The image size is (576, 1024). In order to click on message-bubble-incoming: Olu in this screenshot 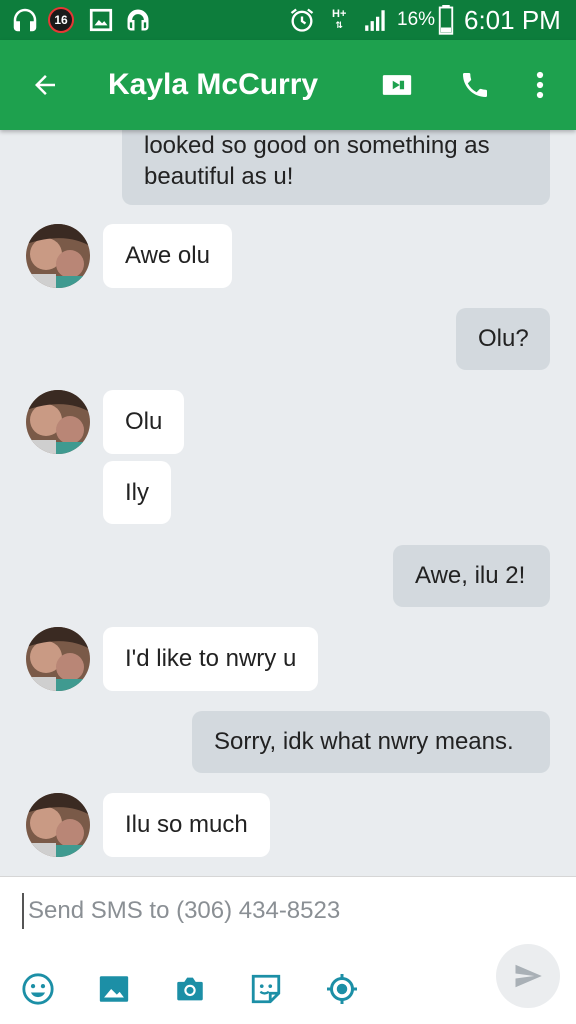, I will do `click(144, 422)`.